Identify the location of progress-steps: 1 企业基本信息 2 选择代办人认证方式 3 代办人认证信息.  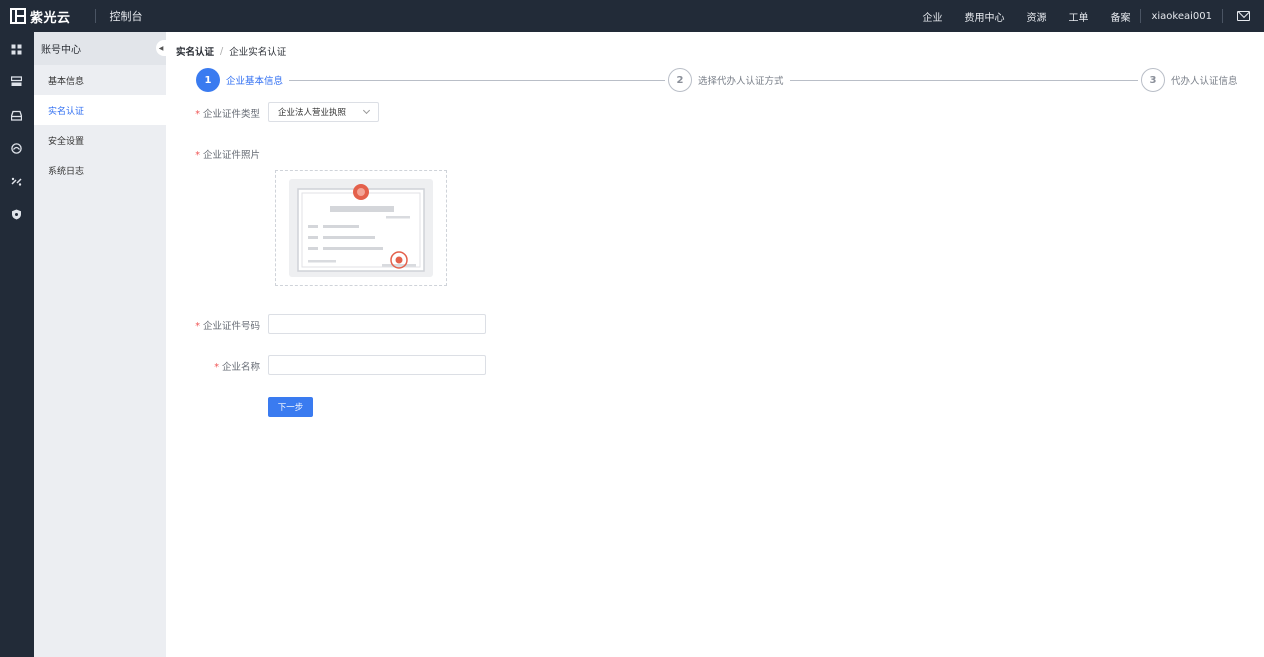
(717, 80).